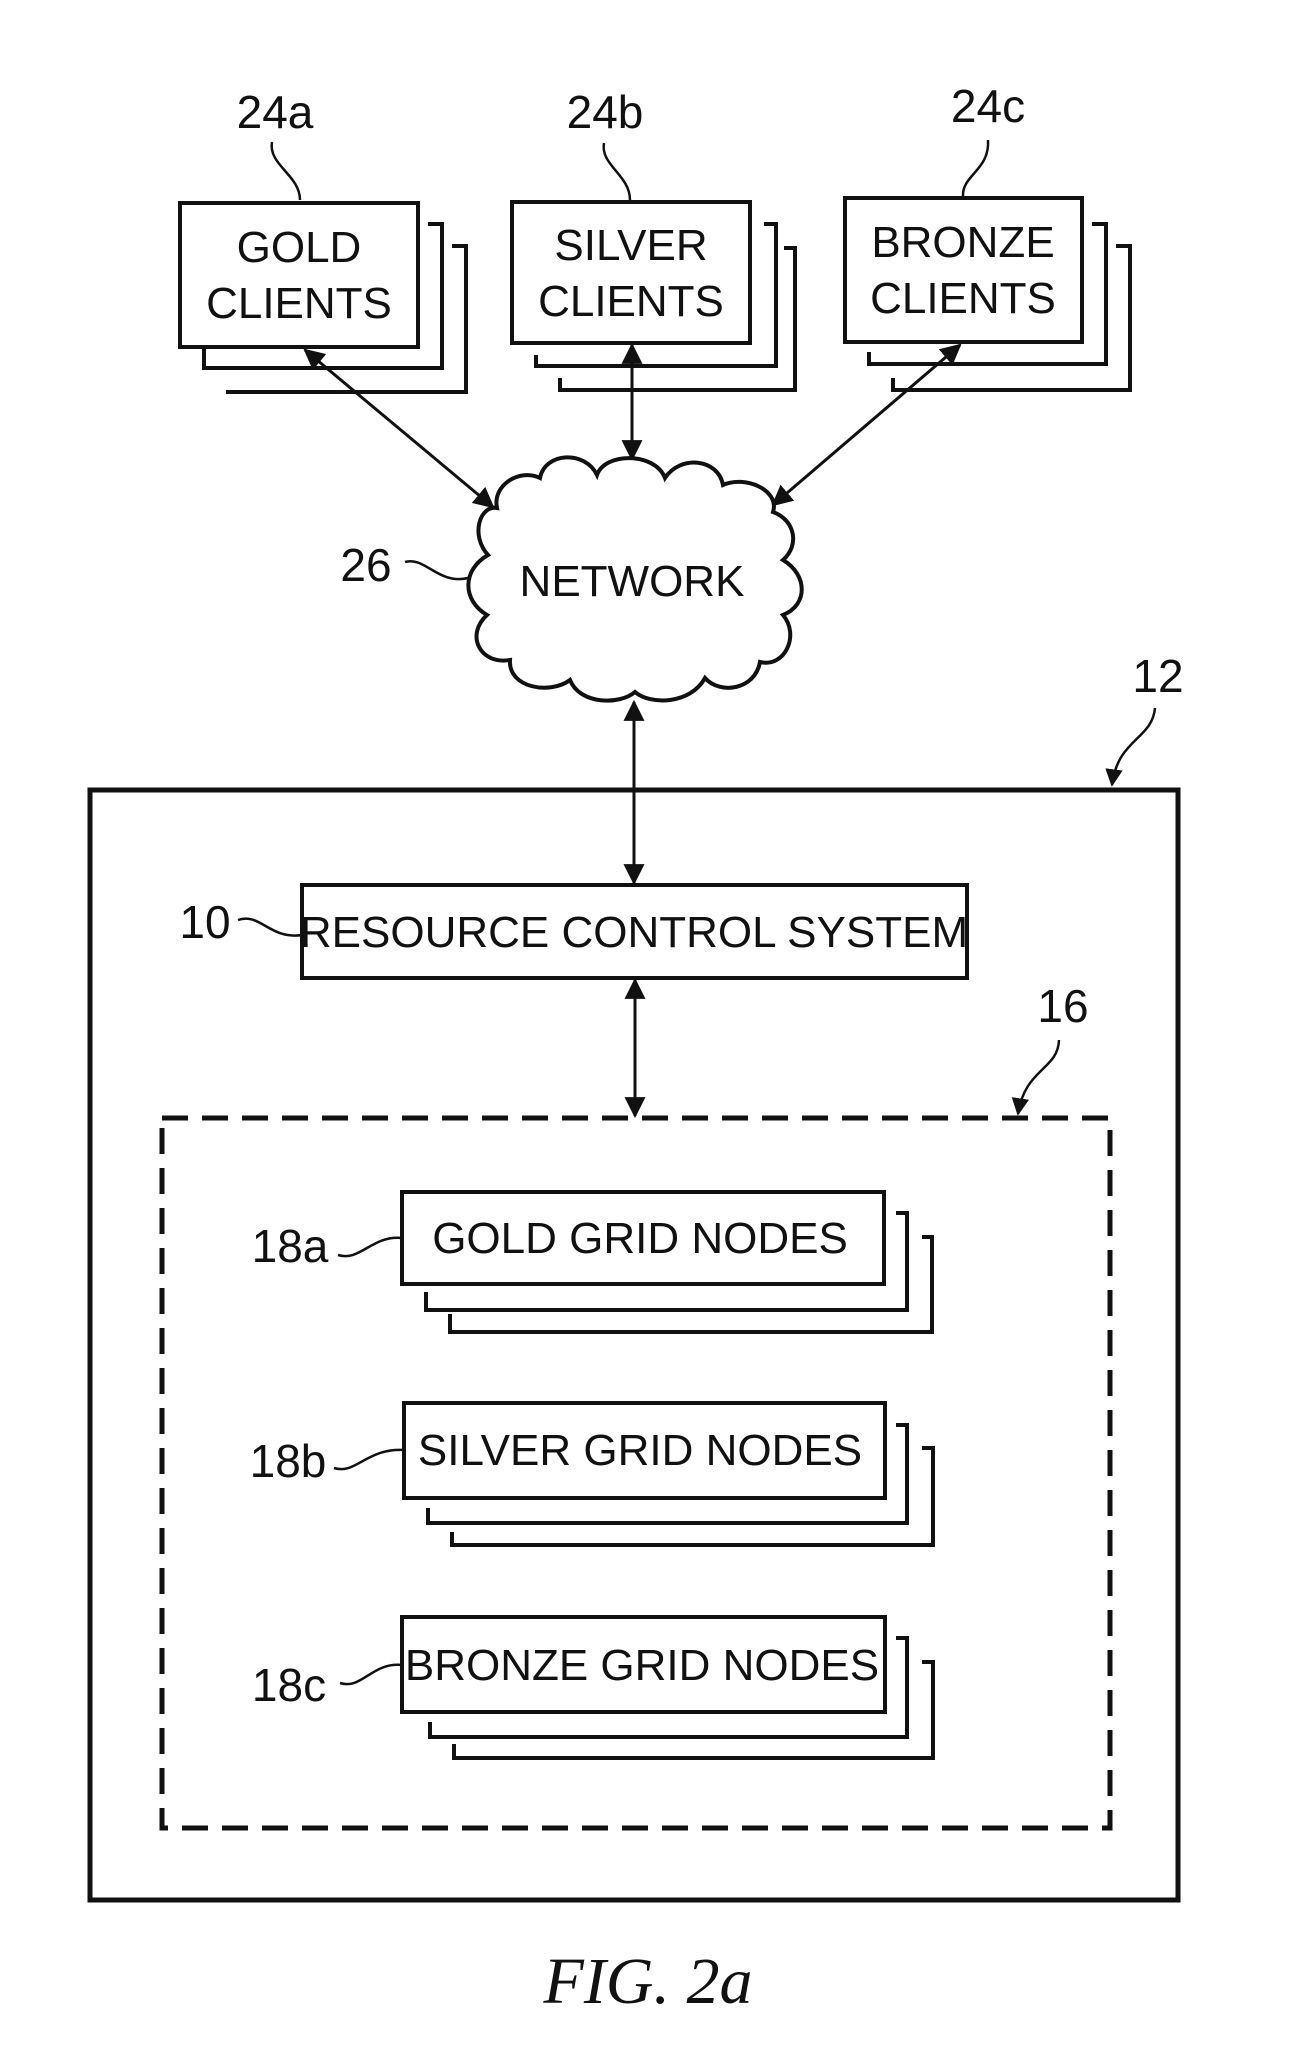  Describe the element at coordinates (631, 301) in the screenshot. I see `silver-clients-label-2: CLIENTS` at that location.